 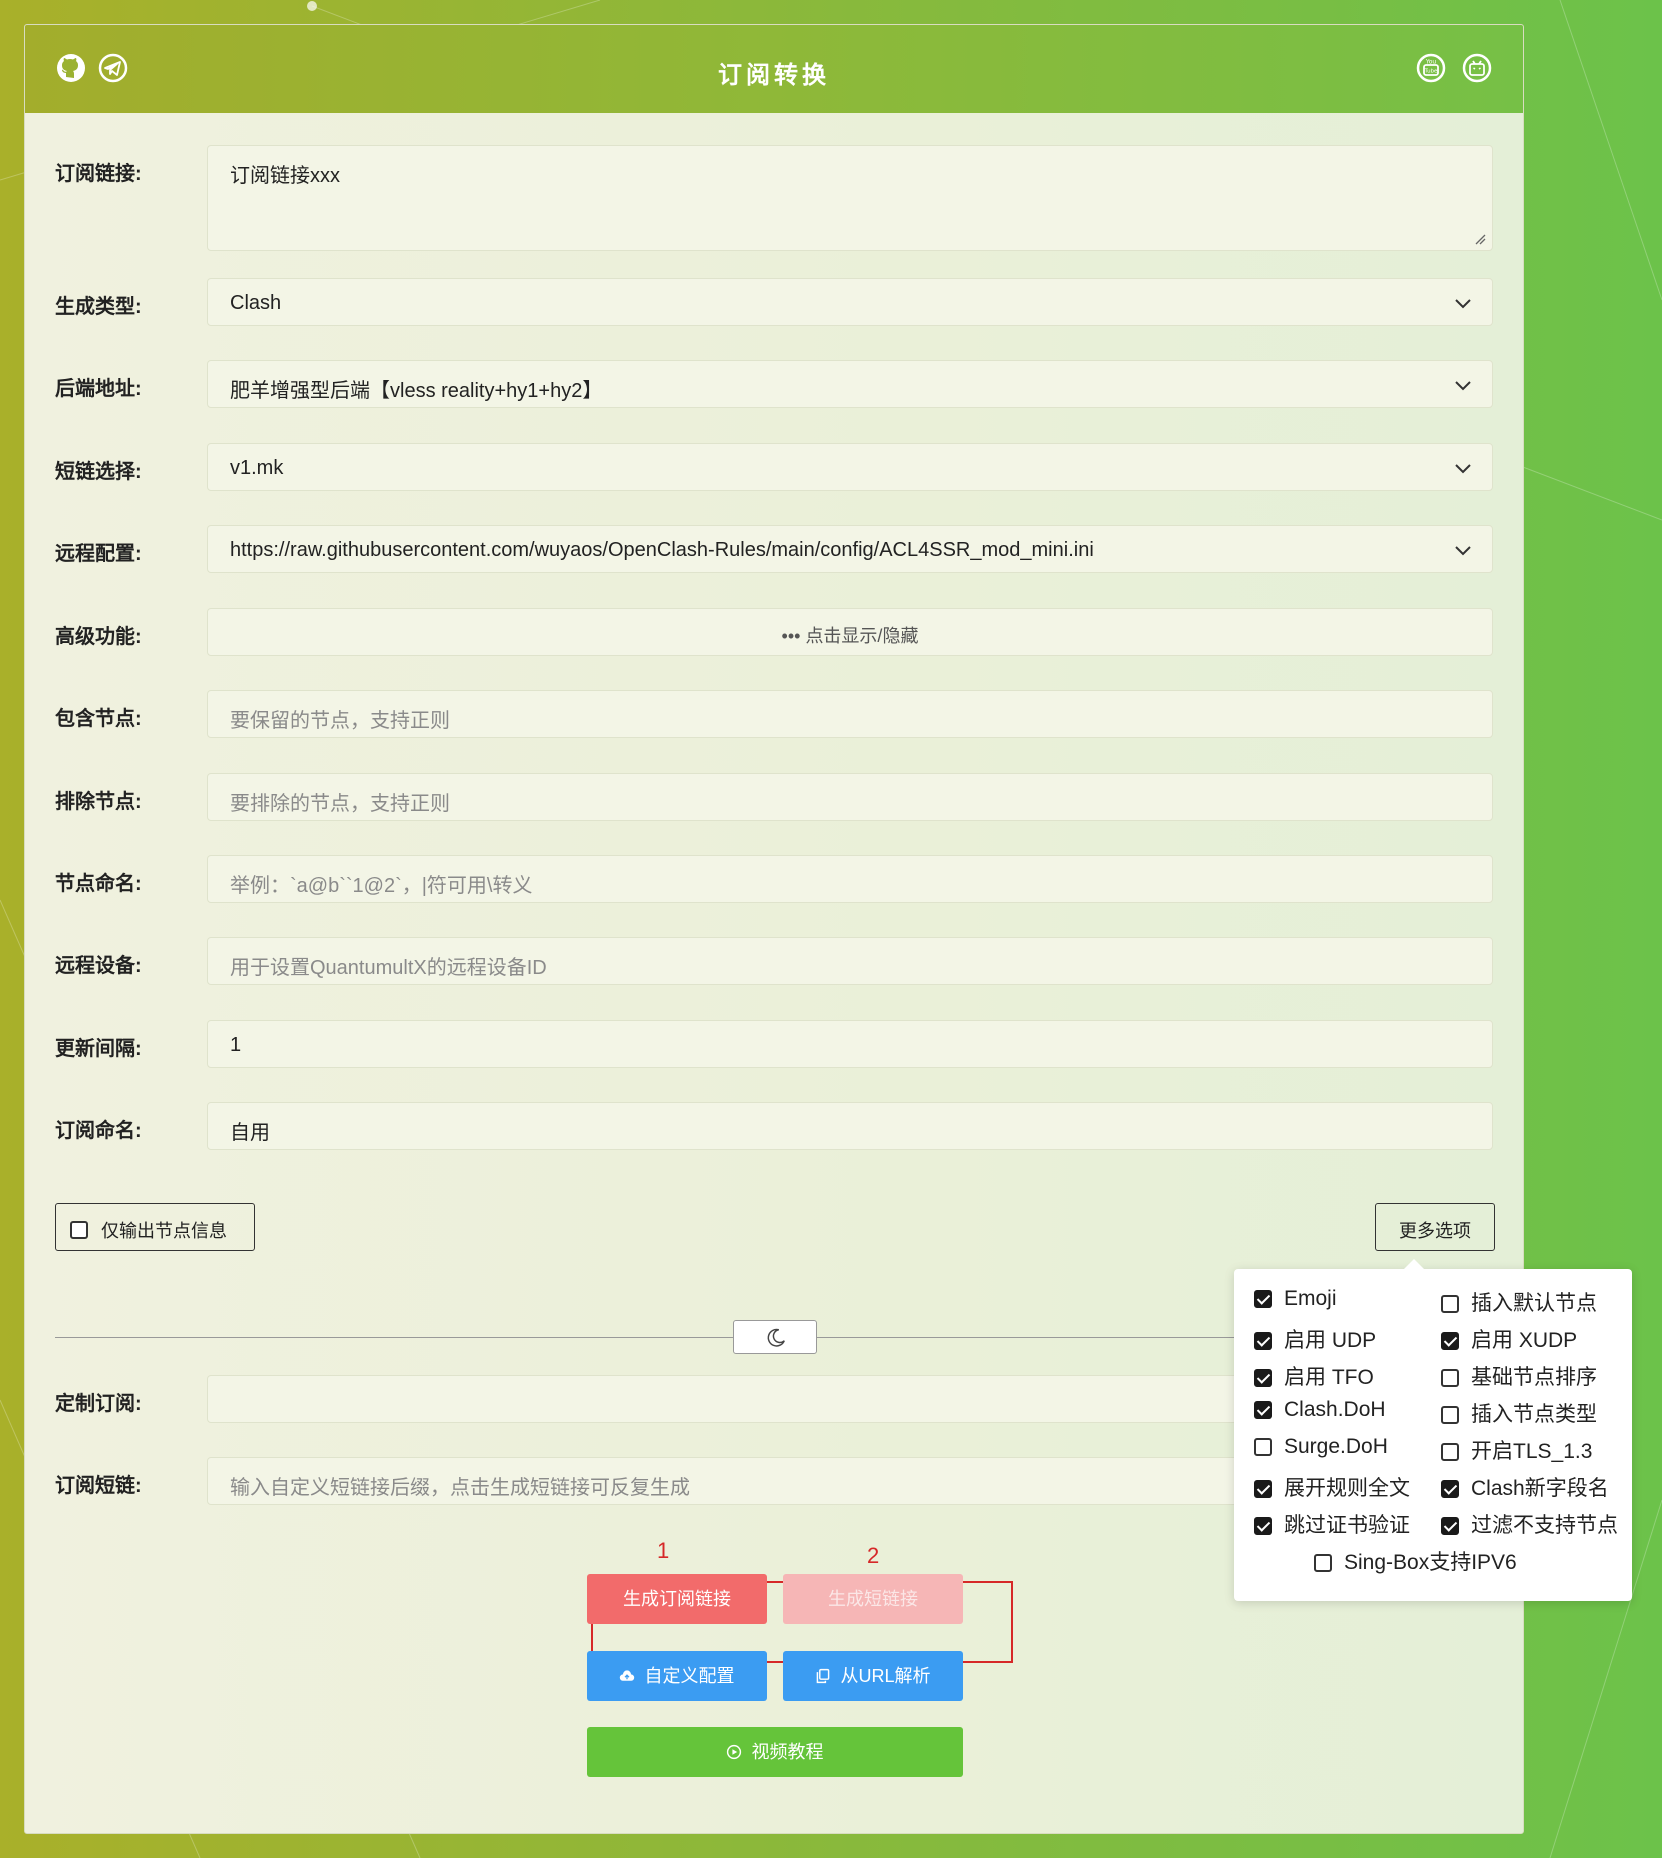 I want to click on exclude-placeholder: 要排除的节点，支持正则, so click(x=340, y=804).